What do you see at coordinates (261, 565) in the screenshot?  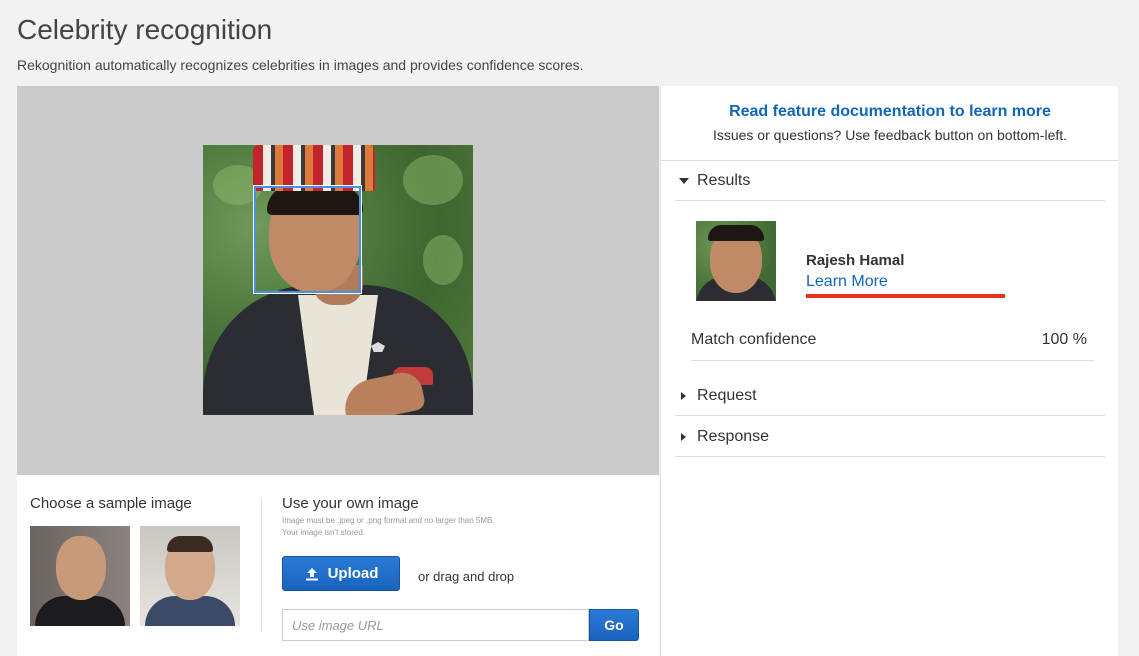 I see `panel-divider` at bounding box center [261, 565].